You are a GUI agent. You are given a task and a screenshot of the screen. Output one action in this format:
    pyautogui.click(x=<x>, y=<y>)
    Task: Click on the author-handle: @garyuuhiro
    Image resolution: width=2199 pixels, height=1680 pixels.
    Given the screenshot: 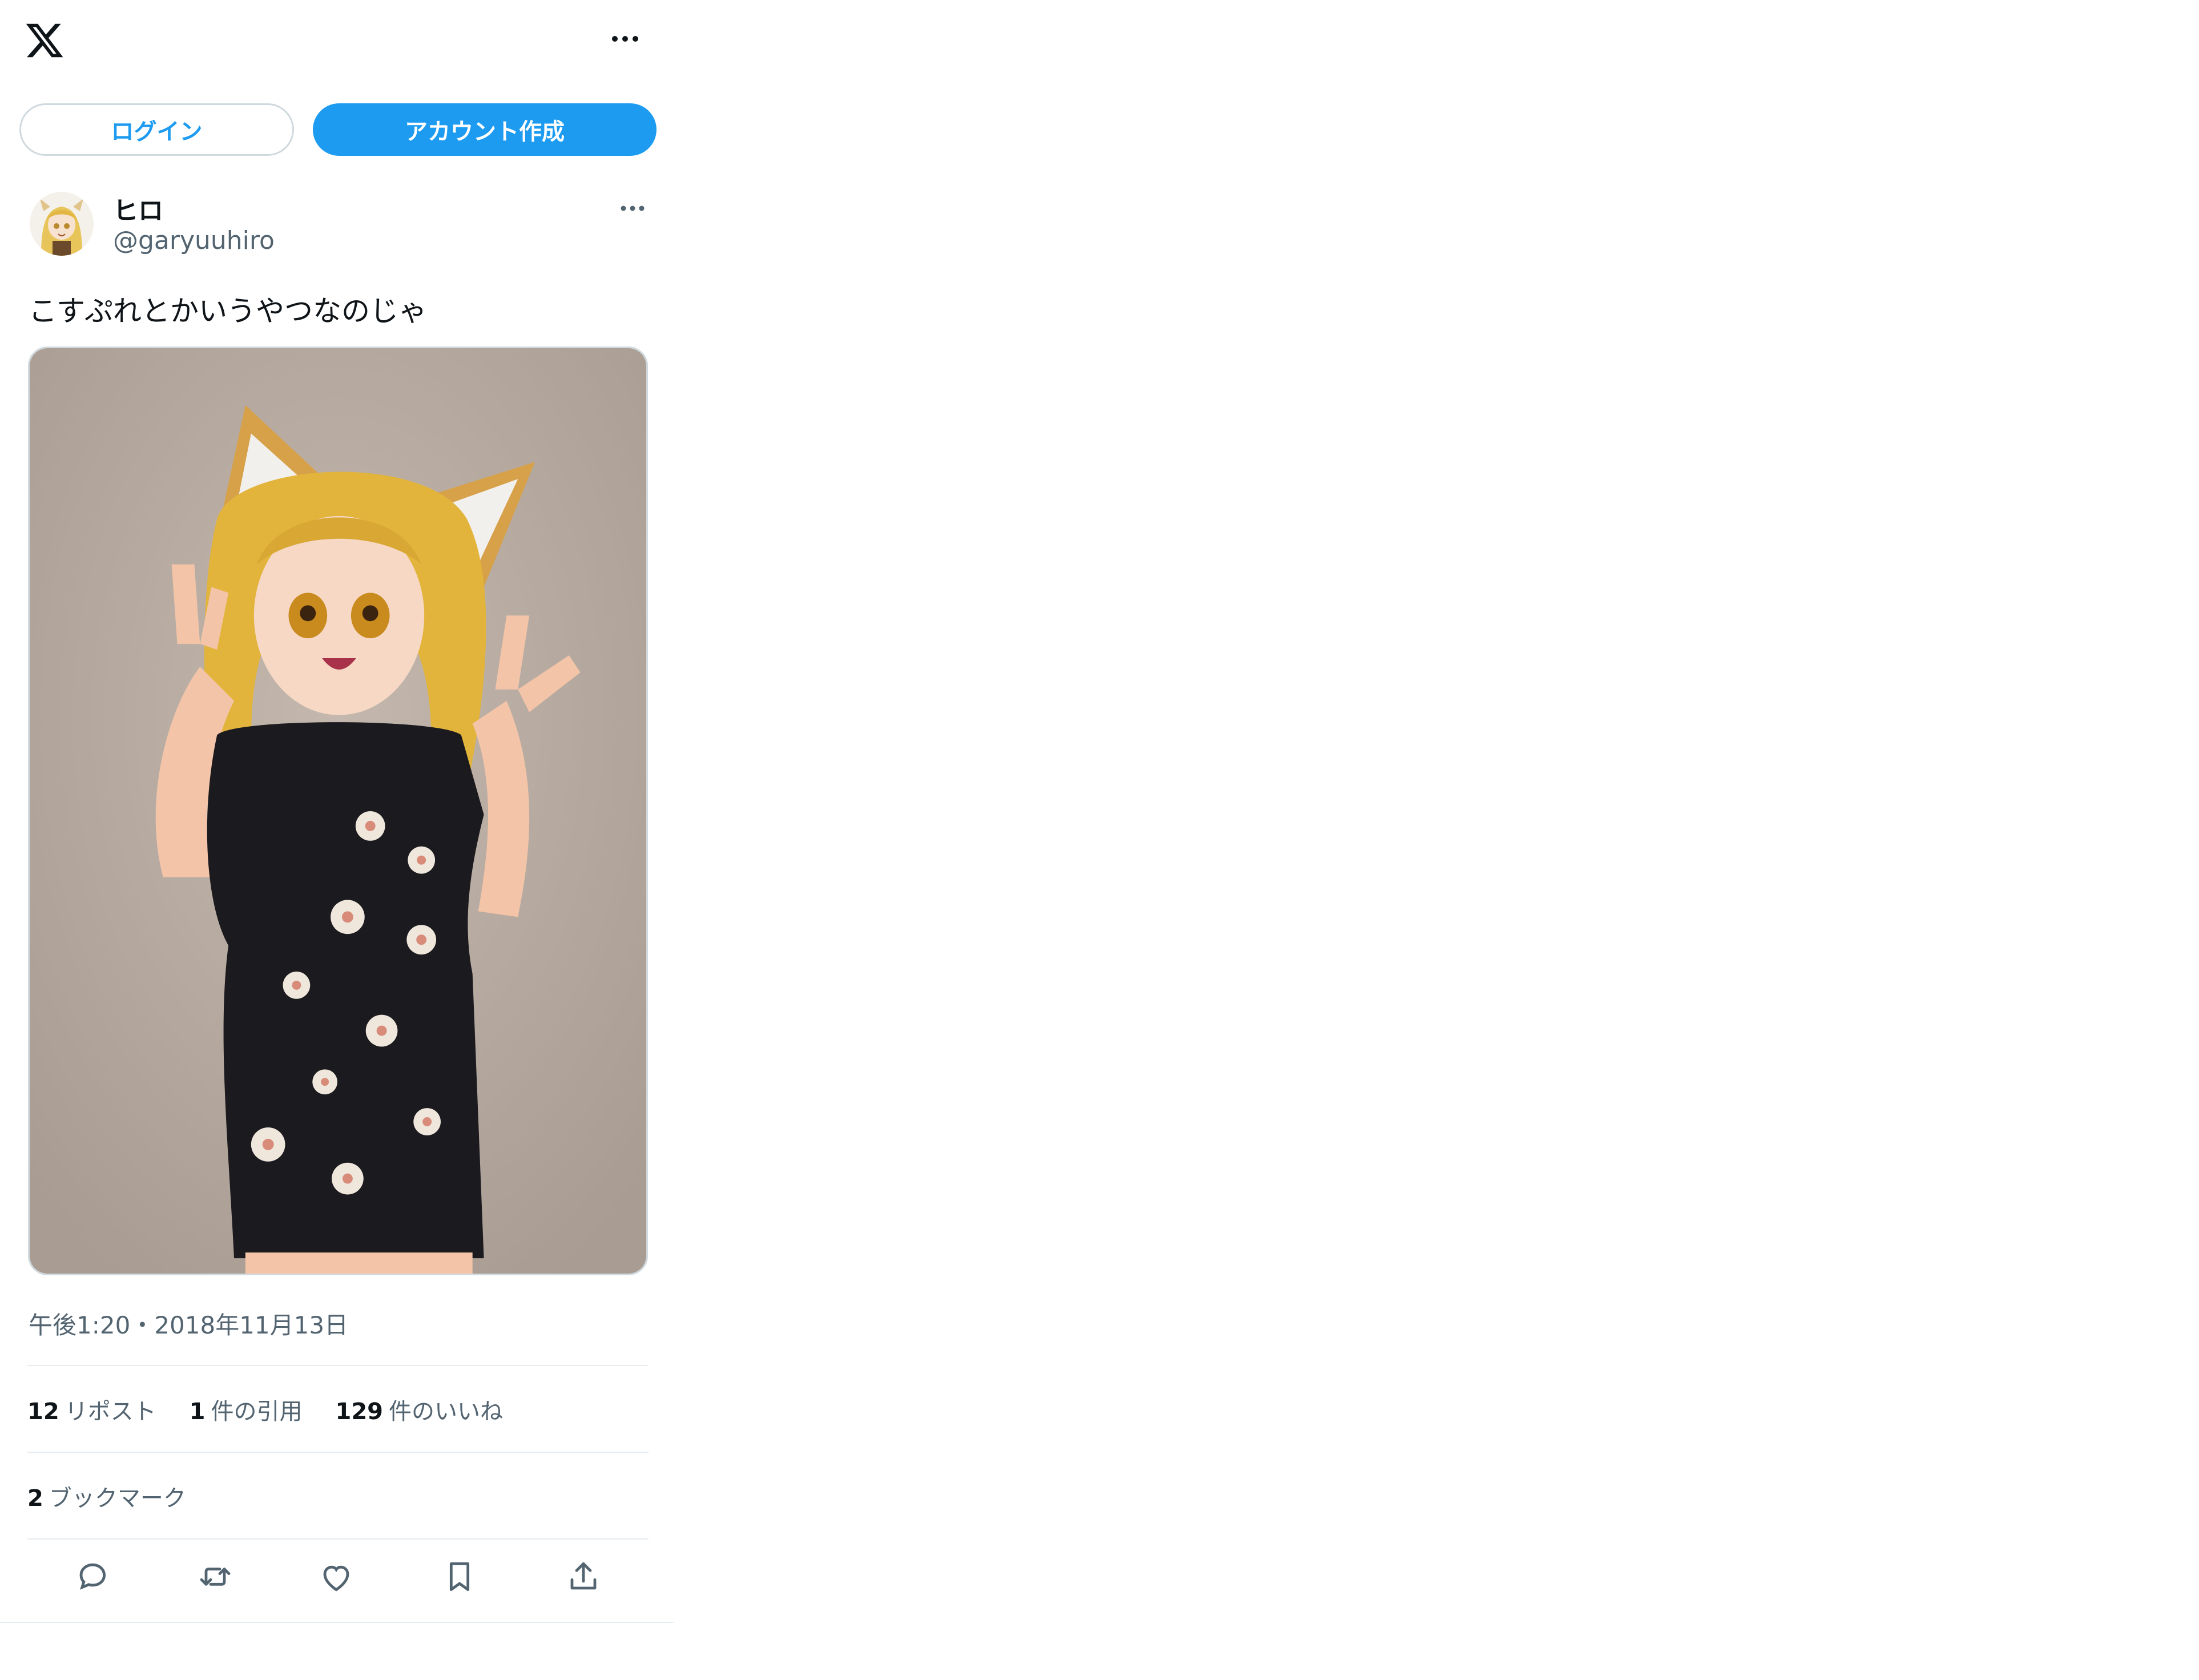 What is the action you would take?
    pyautogui.click(x=194, y=240)
    